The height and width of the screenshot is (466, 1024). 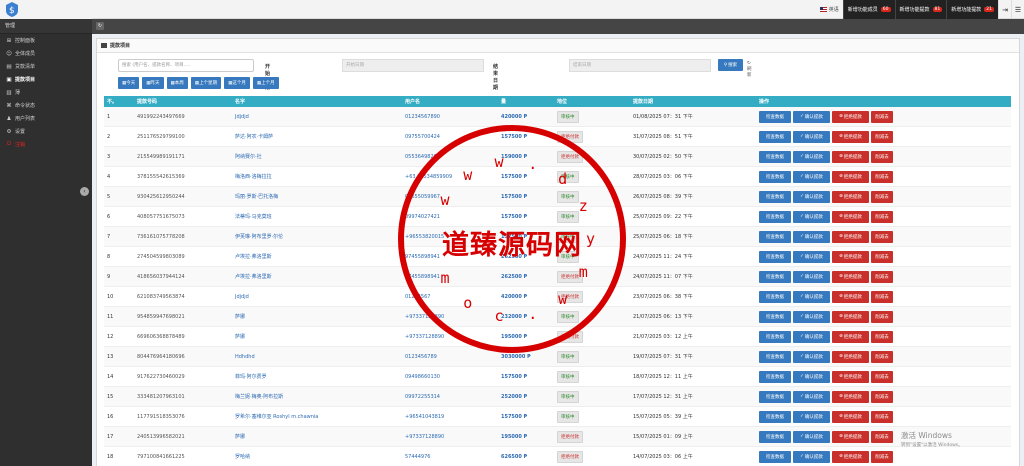 What do you see at coordinates (450, 217) in the screenshot?
I see `cell-phone: 09974027421` at bounding box center [450, 217].